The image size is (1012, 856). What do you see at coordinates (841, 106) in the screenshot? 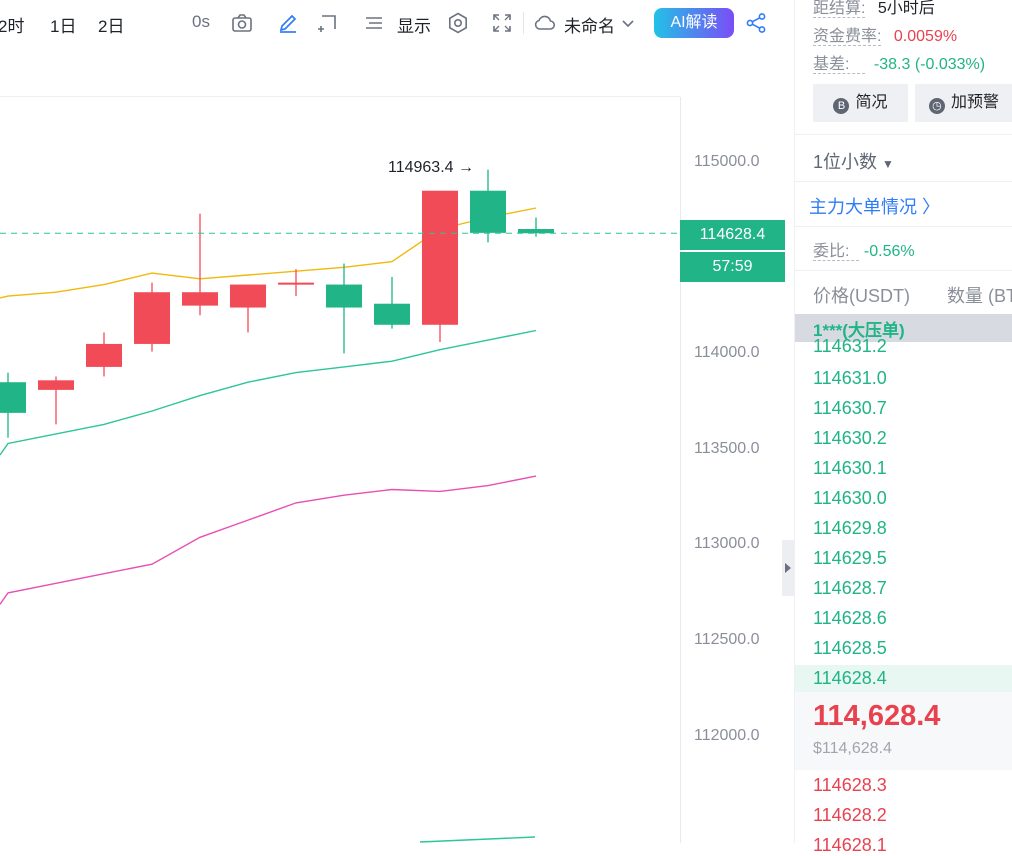
I see `bitcoin-icon: B` at bounding box center [841, 106].